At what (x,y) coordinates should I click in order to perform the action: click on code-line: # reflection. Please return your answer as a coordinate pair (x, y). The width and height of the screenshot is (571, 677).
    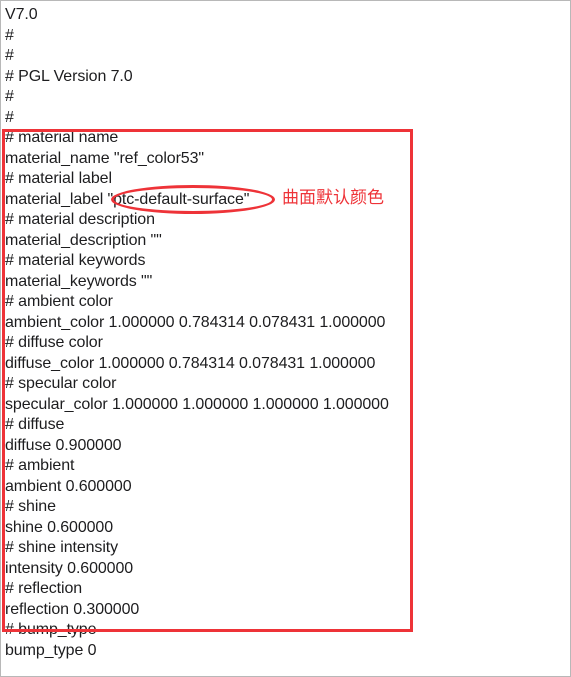
    Looking at the image, I should click on (44, 588).